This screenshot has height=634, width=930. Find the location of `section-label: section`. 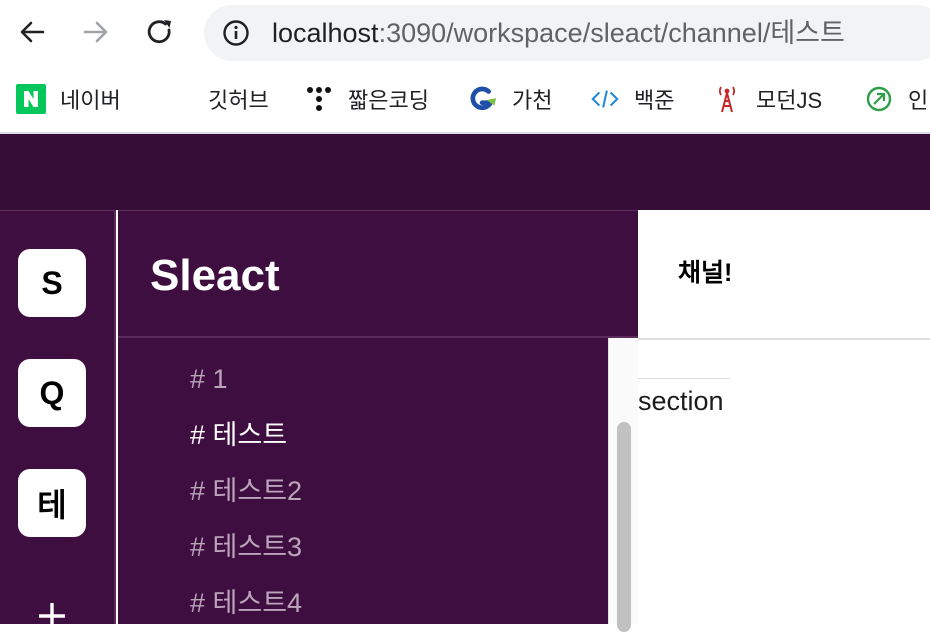

section-label: section is located at coordinates (681, 401).